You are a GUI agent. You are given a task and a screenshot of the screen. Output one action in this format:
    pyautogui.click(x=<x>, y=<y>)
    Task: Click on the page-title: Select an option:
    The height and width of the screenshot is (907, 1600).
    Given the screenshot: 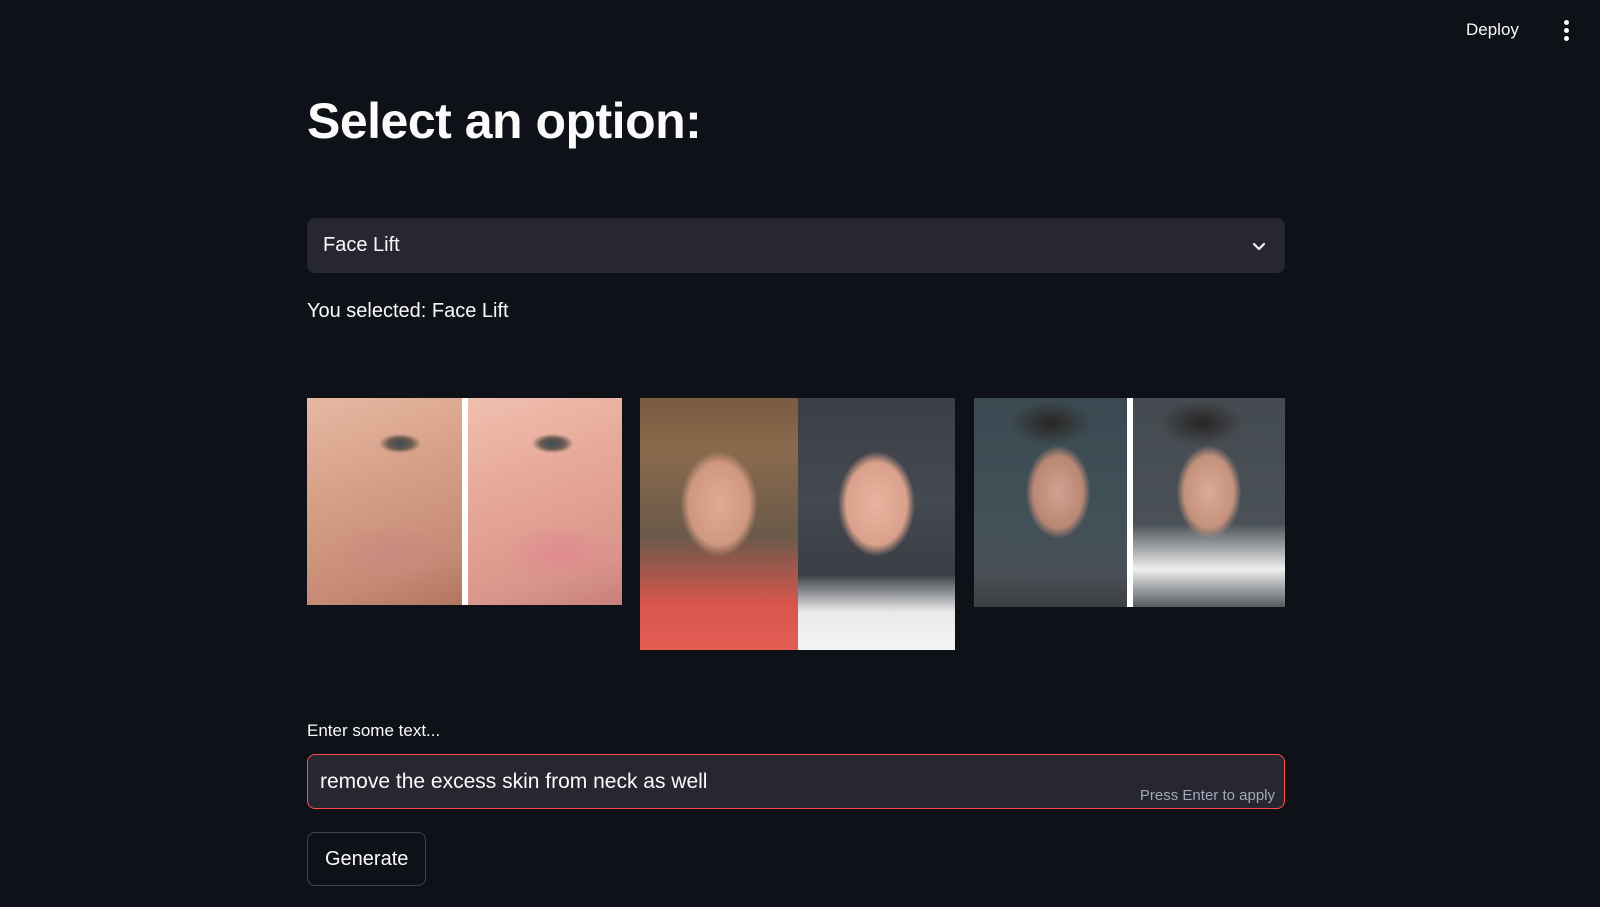 What is the action you would take?
    pyautogui.click(x=504, y=121)
    